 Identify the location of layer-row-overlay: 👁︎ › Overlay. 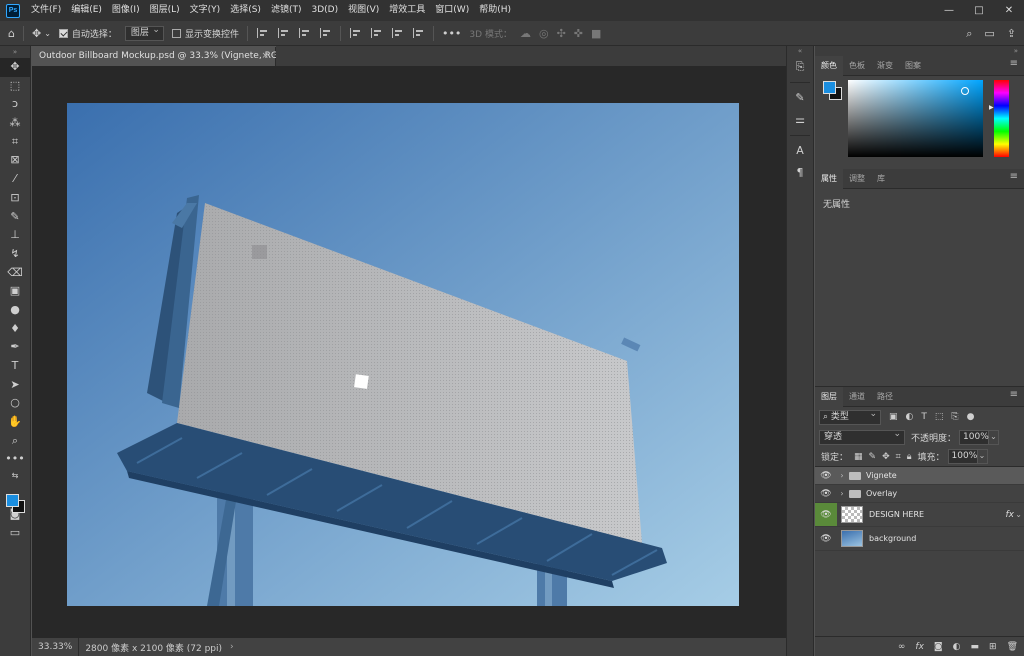
(919, 494).